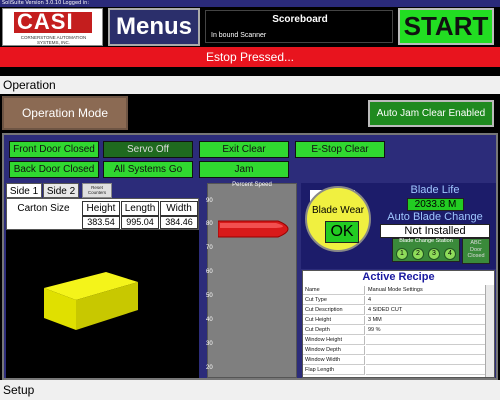  Describe the element at coordinates (54, 169) in the screenshot. I see `back-door-status-button: Back Door Closed` at that location.